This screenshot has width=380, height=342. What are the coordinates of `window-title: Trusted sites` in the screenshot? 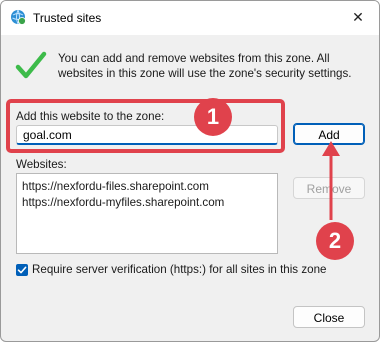 It's located at (67, 18).